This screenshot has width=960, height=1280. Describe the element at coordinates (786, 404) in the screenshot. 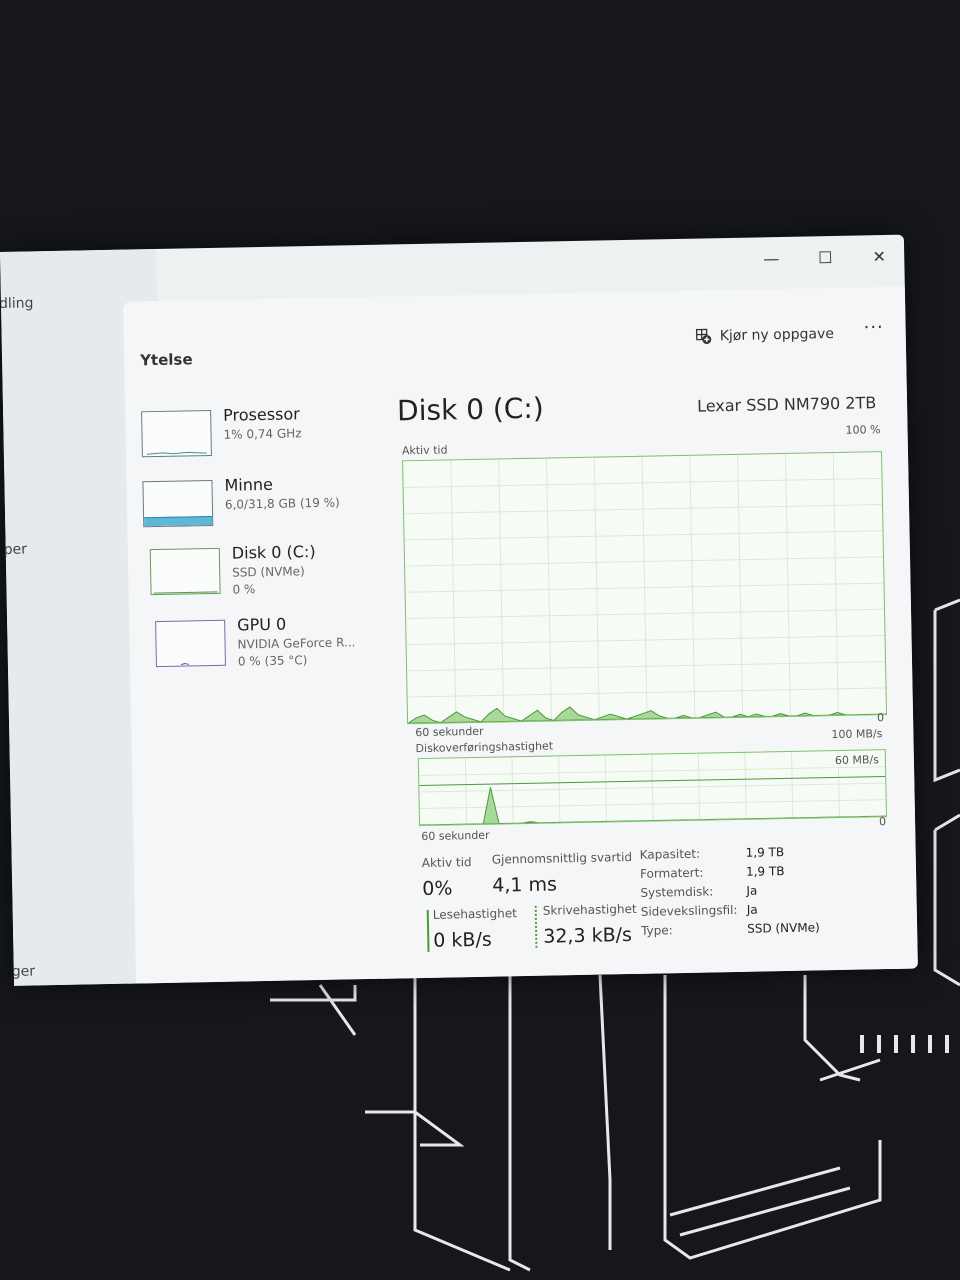

I see `disk-model: Lexar SSD NM790 2TB` at that location.